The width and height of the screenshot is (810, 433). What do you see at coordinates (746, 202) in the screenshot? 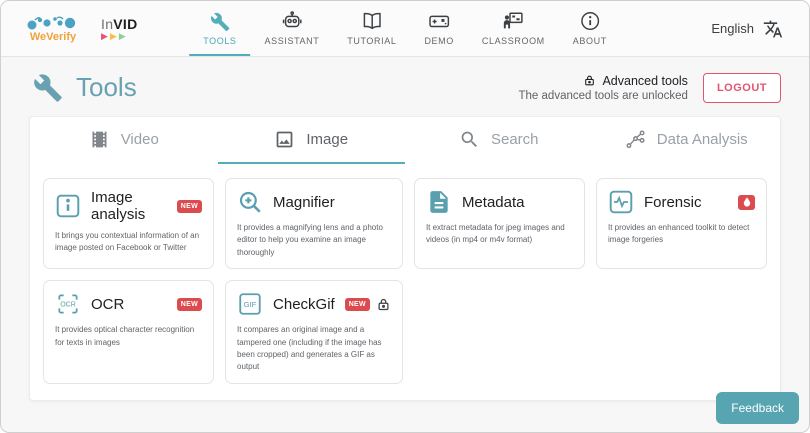
I see `flame-badge-icon` at bounding box center [746, 202].